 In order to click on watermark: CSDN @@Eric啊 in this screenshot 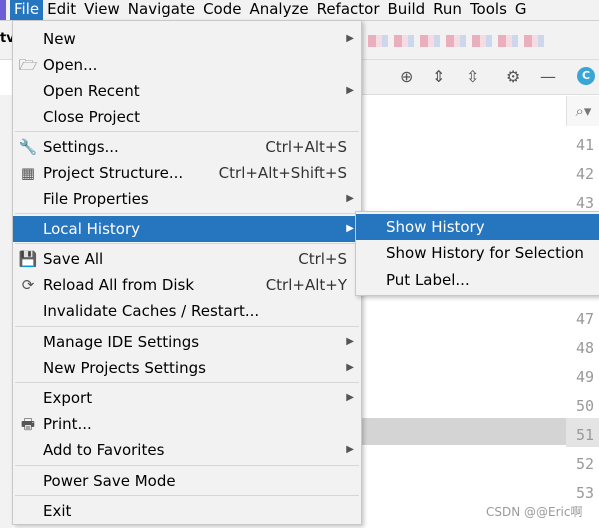, I will do `click(534, 512)`.